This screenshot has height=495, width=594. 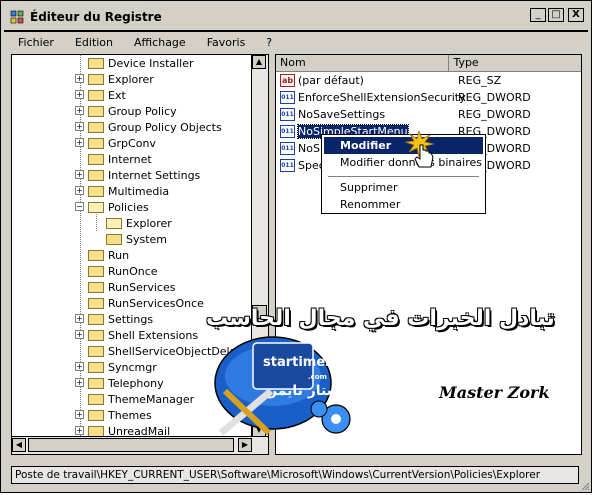 I want to click on menu-favoris: Favoris, so click(x=223, y=42).